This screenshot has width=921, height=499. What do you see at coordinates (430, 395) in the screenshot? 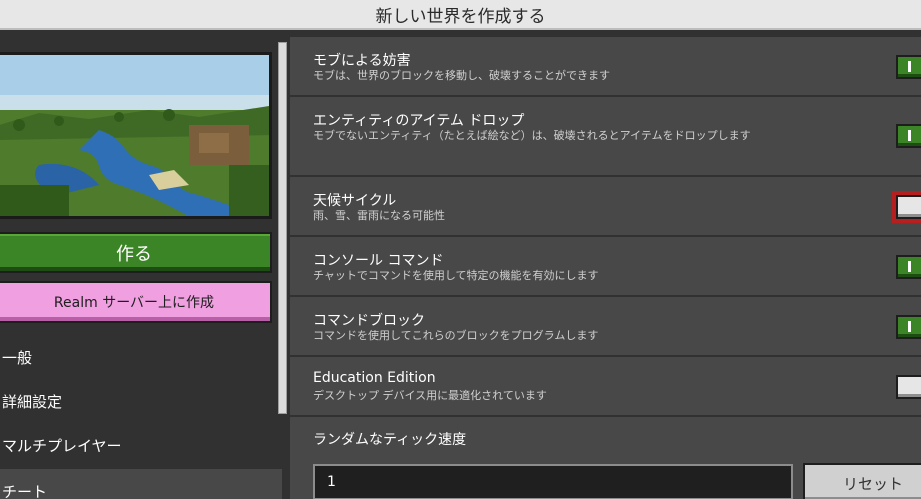
I see `setting-description: デスクトップ デバイス用に最適化されています` at bounding box center [430, 395].